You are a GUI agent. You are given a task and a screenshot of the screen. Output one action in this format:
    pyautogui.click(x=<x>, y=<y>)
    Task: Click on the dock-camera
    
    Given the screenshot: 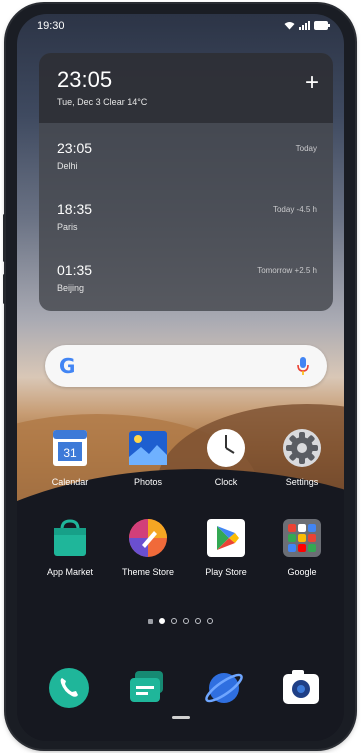 What is the action you would take?
    pyautogui.click(x=301, y=688)
    